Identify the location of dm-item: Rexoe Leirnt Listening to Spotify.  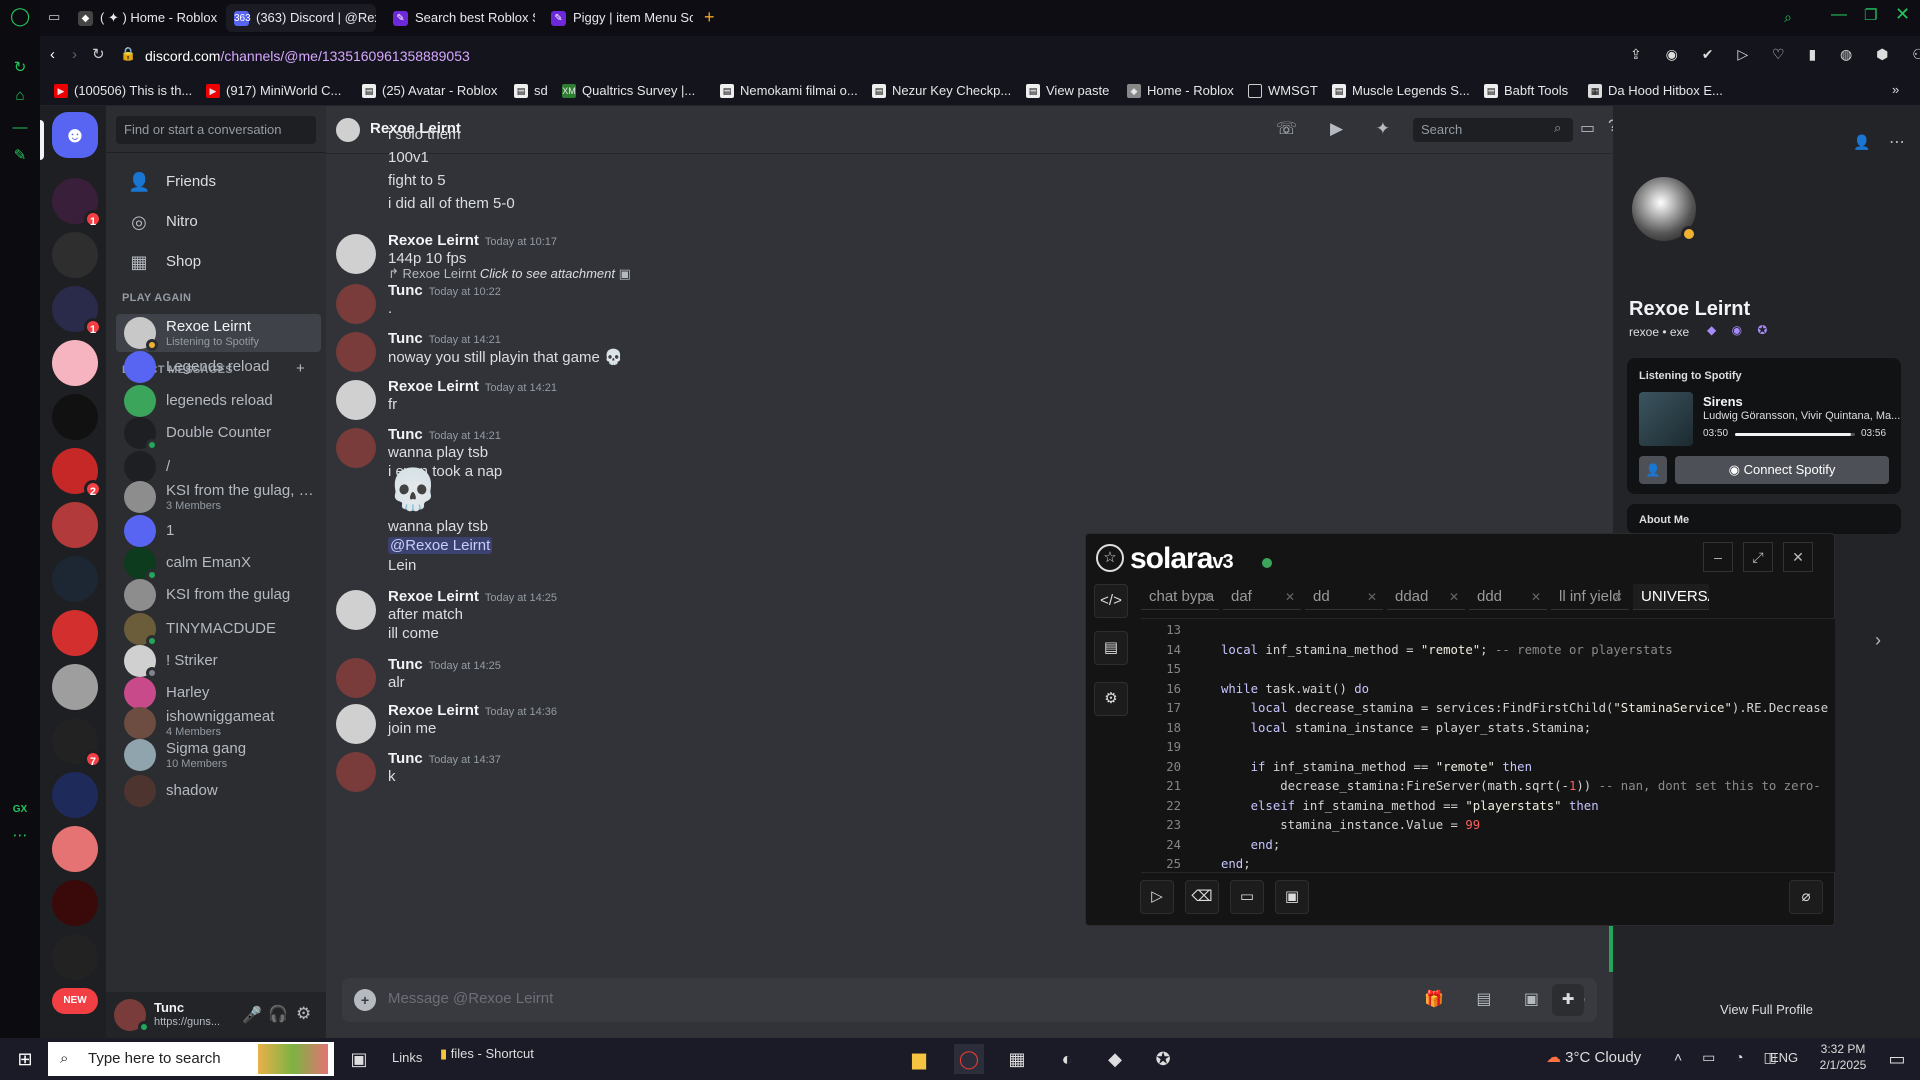
(218, 333).